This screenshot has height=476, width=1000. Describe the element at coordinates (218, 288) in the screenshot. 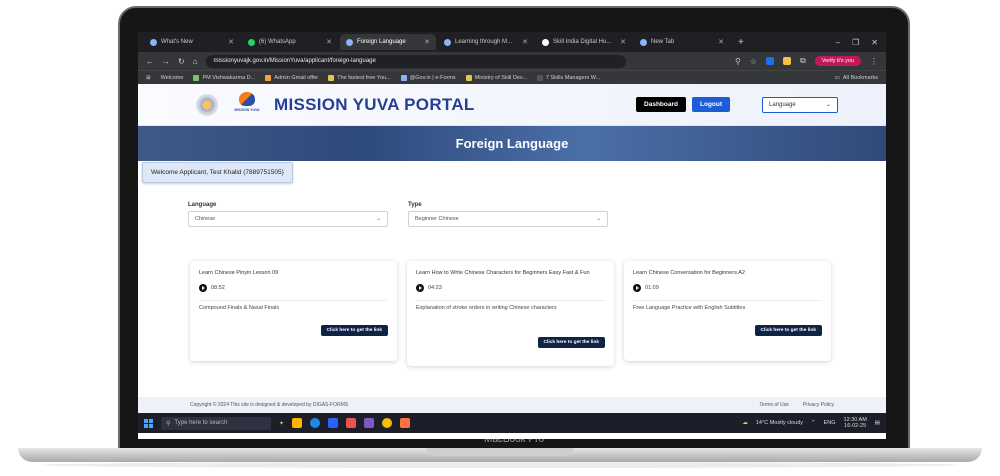

I see `course-duration: 08:52` at that location.